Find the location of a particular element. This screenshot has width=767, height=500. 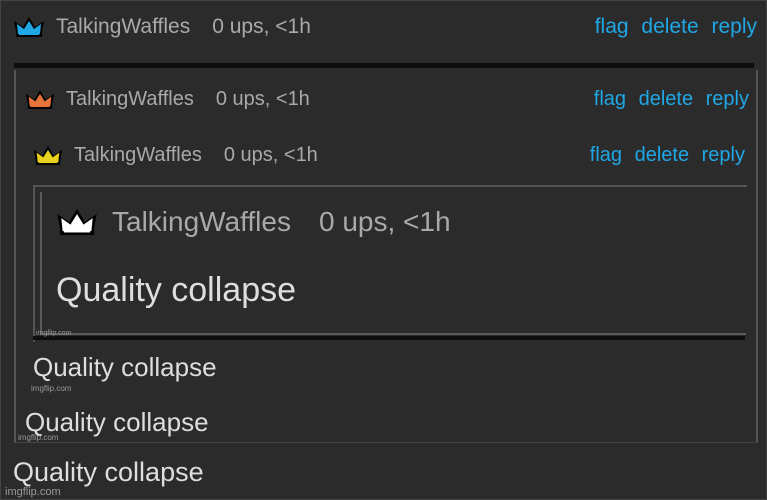

comment-body-3: Quality collapse is located at coordinates (125, 367).